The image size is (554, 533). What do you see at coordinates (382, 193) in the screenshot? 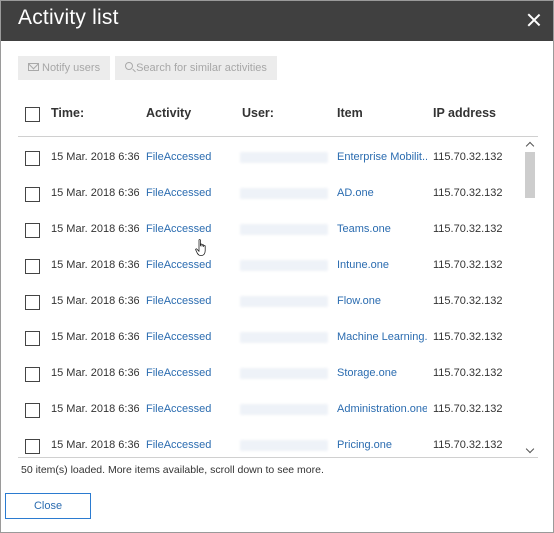
I see `row-item-link: AD.one` at bounding box center [382, 193].